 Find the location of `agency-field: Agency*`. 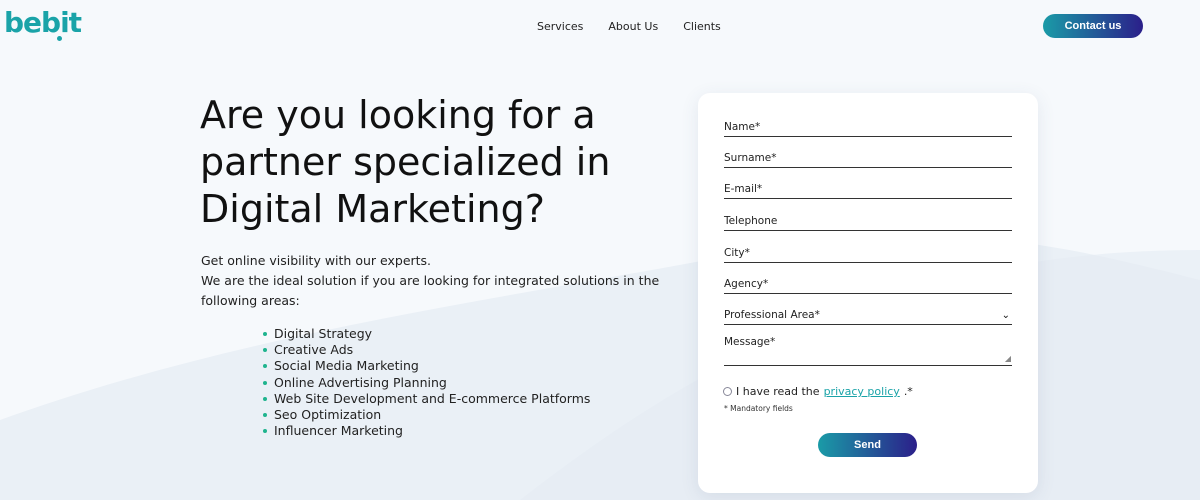

agency-field: Agency* is located at coordinates (868, 283).